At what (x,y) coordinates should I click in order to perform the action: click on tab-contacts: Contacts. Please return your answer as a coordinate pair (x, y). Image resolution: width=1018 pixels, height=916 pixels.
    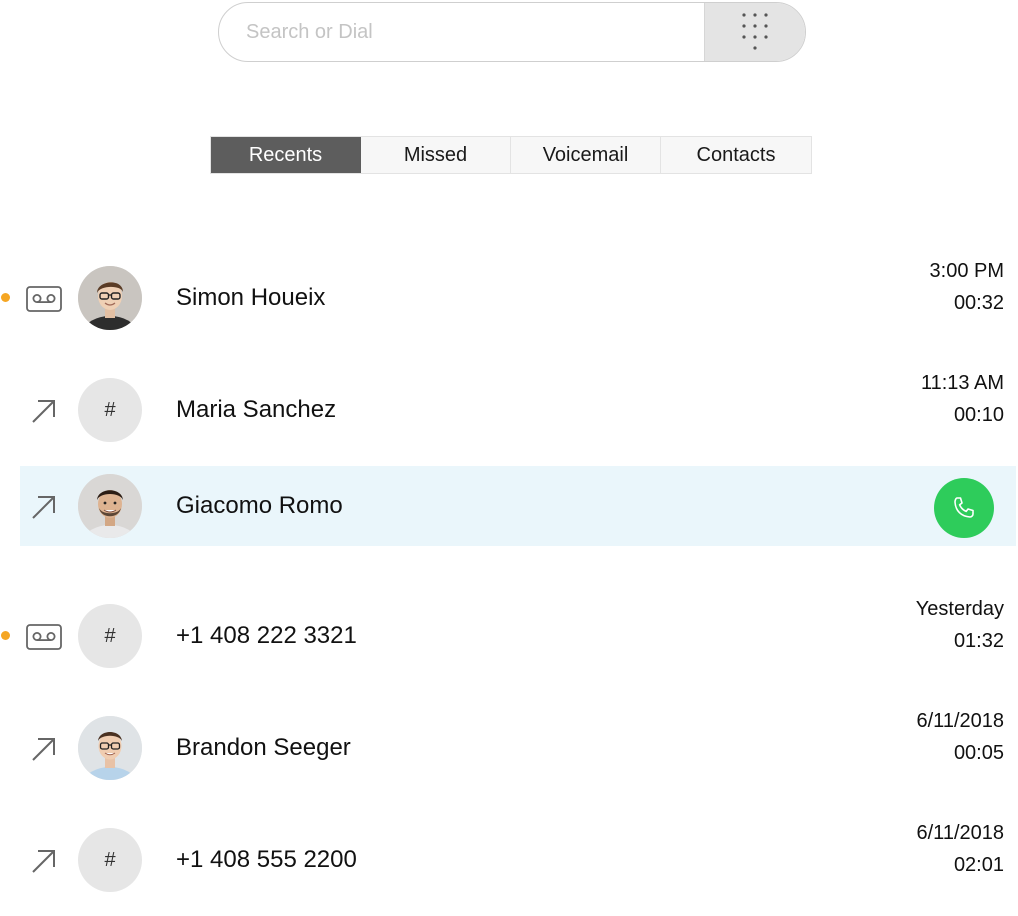
    Looking at the image, I should click on (736, 155).